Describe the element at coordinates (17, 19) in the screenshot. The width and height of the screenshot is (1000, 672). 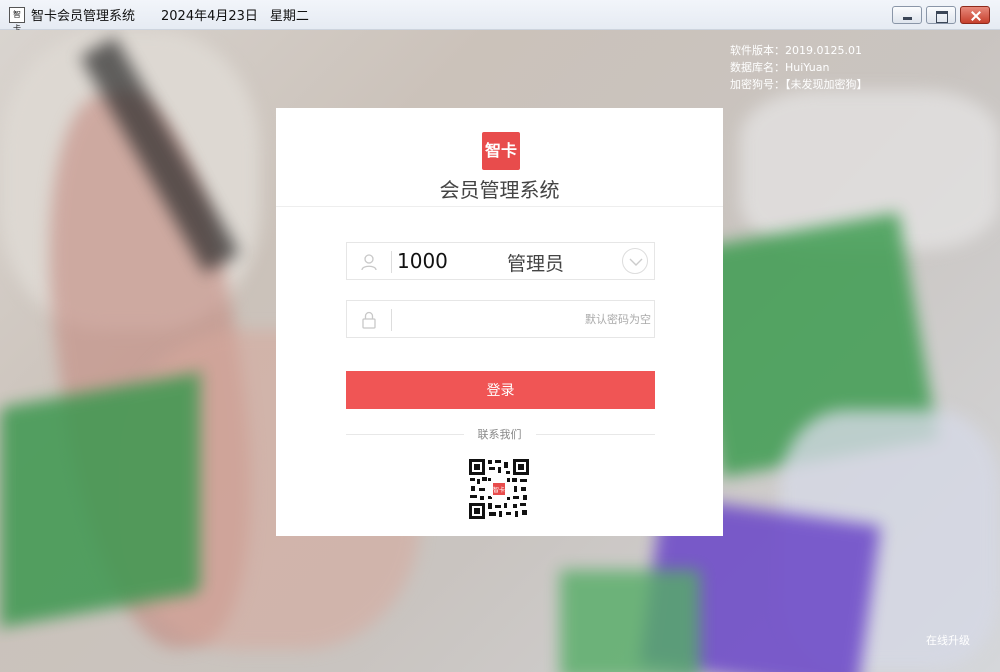
I see `app-icon: 智卡` at that location.